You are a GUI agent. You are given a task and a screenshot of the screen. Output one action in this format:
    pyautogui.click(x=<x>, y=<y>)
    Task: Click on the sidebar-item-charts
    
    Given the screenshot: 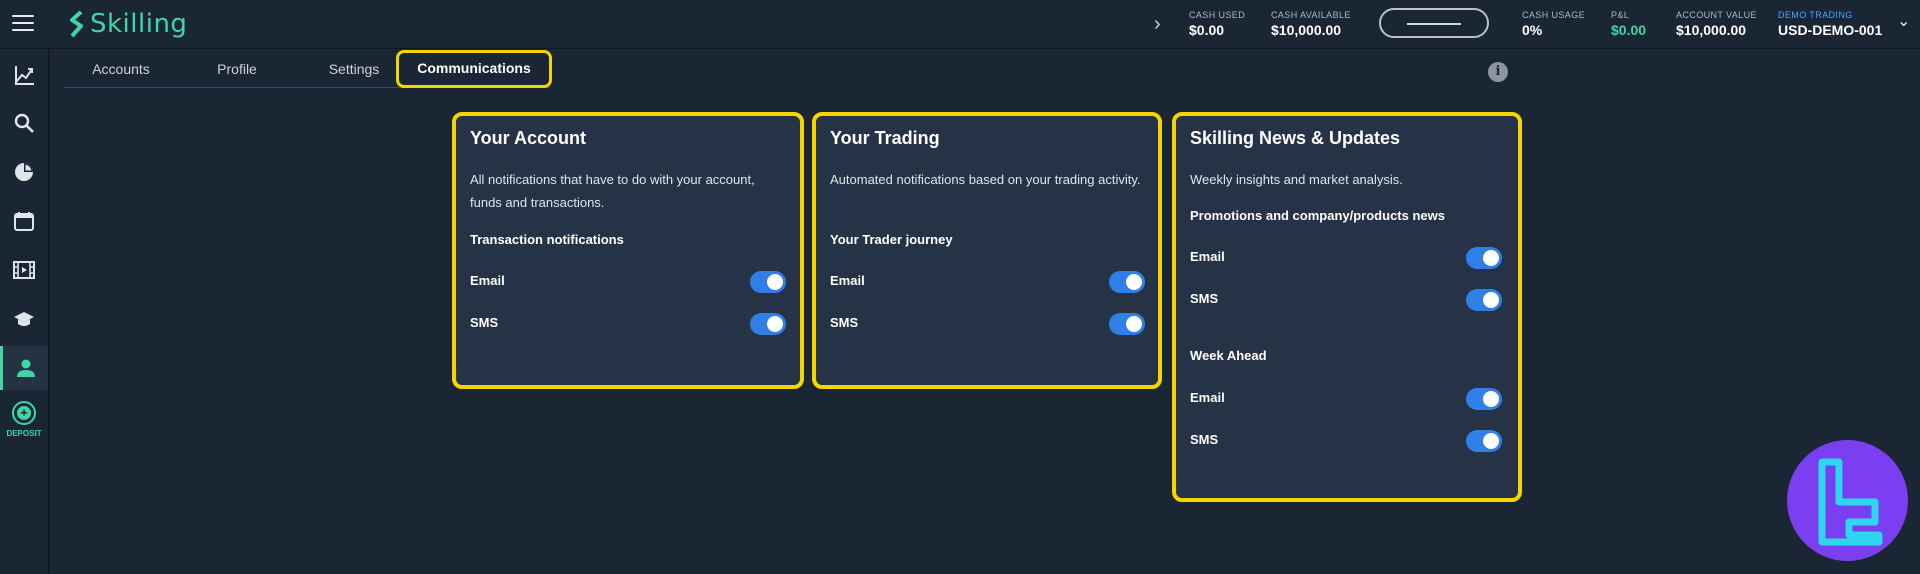 What is the action you would take?
    pyautogui.click(x=24, y=74)
    